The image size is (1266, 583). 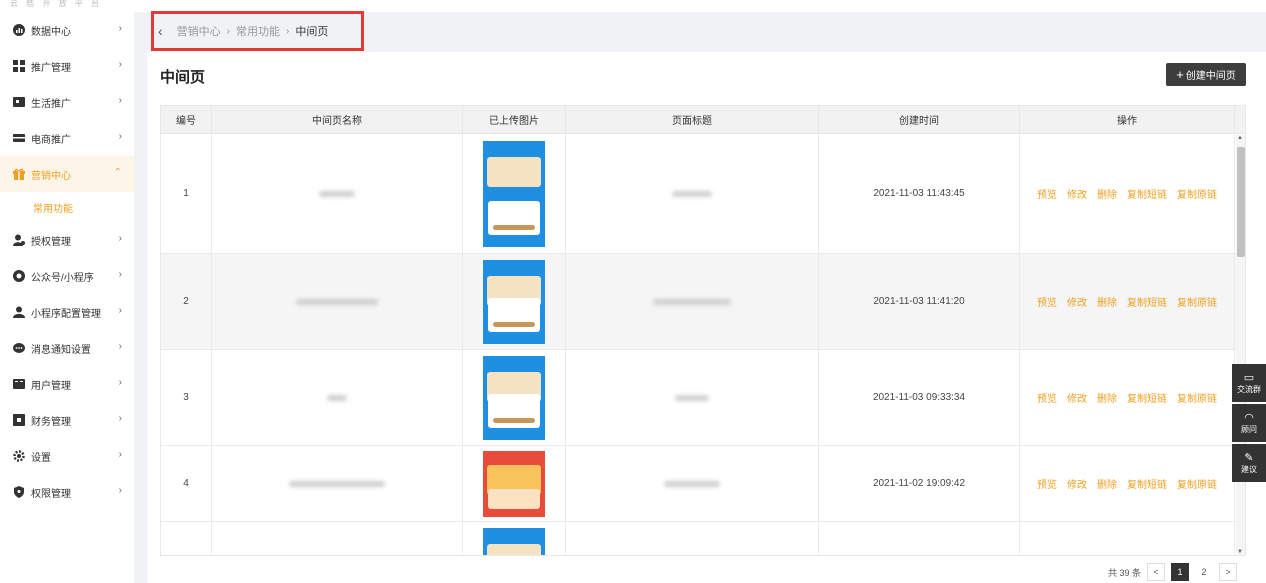 What do you see at coordinates (67, 240) in the screenshot?
I see `sidebar-item-authorization: 授权管理 ›` at bounding box center [67, 240].